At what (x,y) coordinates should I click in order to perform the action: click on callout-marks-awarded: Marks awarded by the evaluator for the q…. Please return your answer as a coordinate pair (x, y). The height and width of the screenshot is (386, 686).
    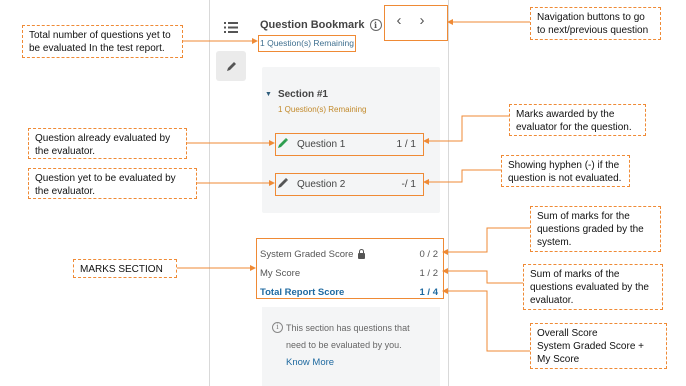
    Looking at the image, I should click on (577, 120).